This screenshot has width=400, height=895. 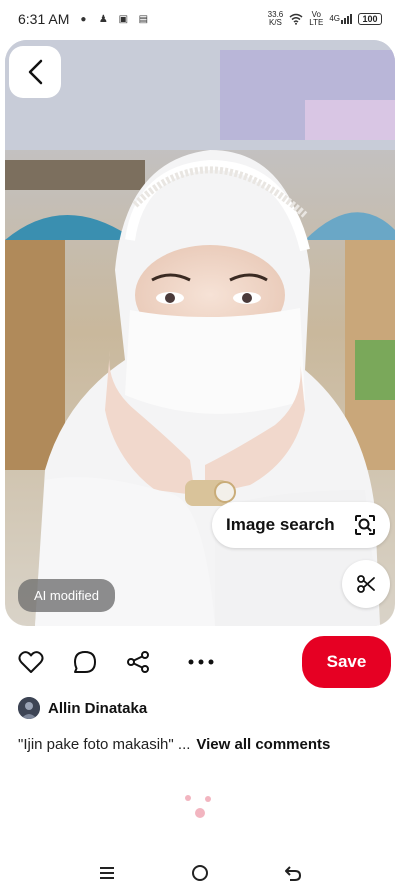 I want to click on battery-indicator: 100, so click(x=370, y=19).